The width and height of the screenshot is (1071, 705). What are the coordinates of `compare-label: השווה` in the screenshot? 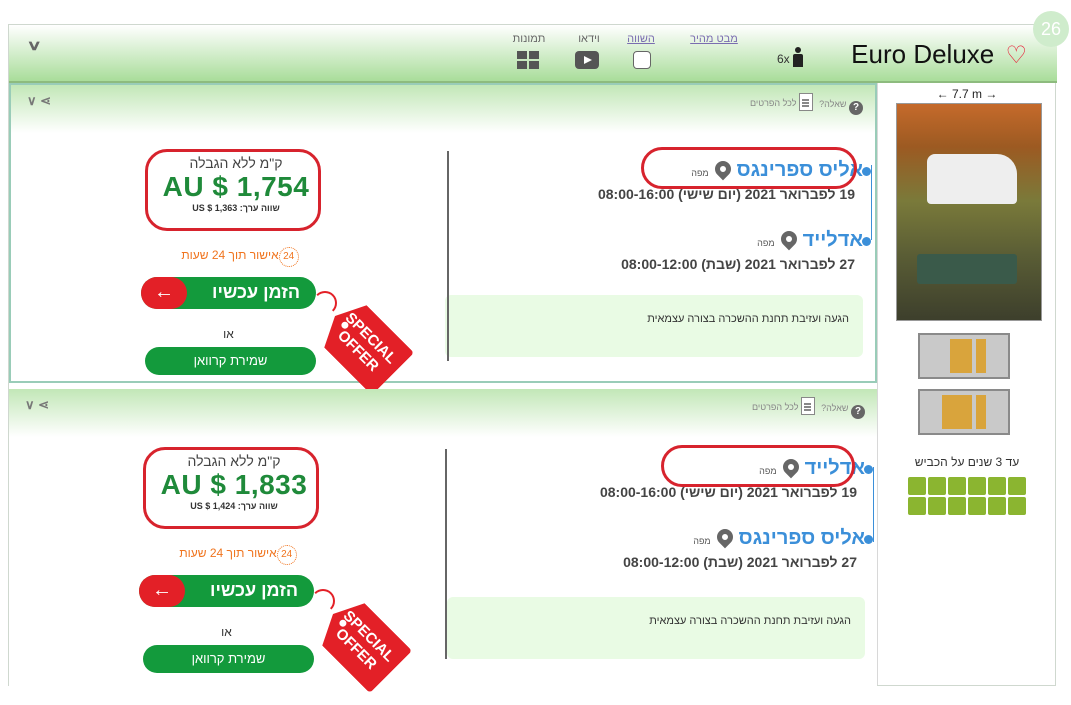 It's located at (641, 39).